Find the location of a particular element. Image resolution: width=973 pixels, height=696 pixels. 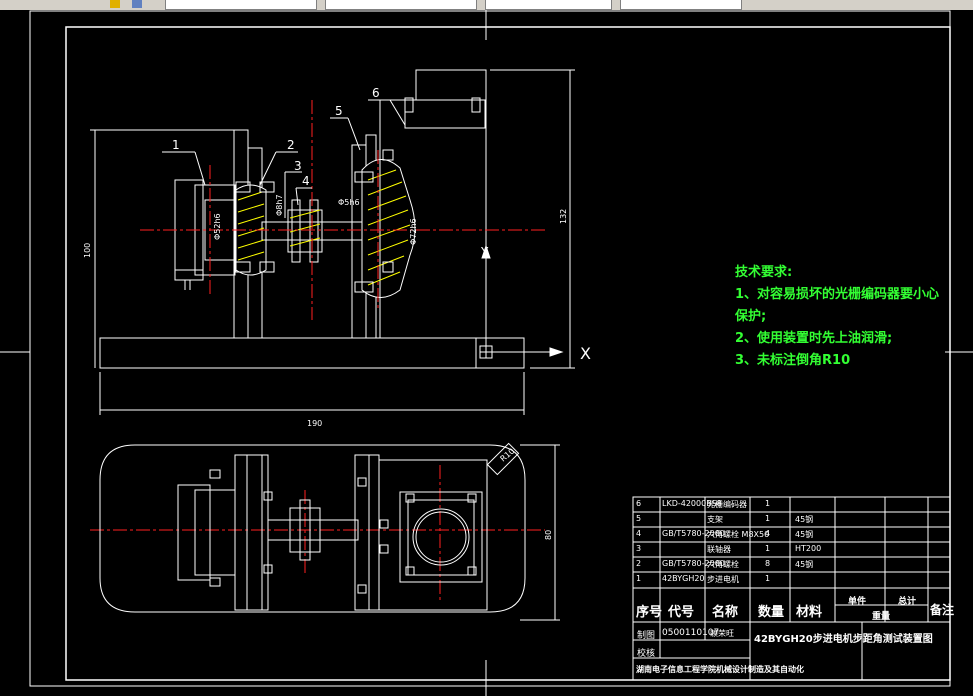

part-label-3: 3 is located at coordinates (298, 166).